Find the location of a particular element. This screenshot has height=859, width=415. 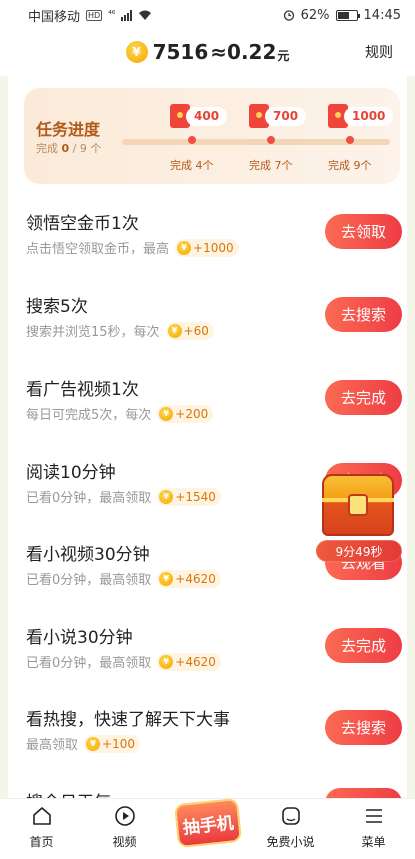

nav-label: 免费小说 is located at coordinates (290, 842).